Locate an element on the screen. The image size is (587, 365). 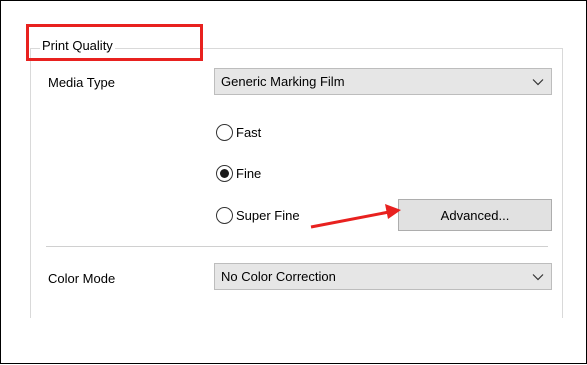
radio-circle-fine is located at coordinates (224, 173).